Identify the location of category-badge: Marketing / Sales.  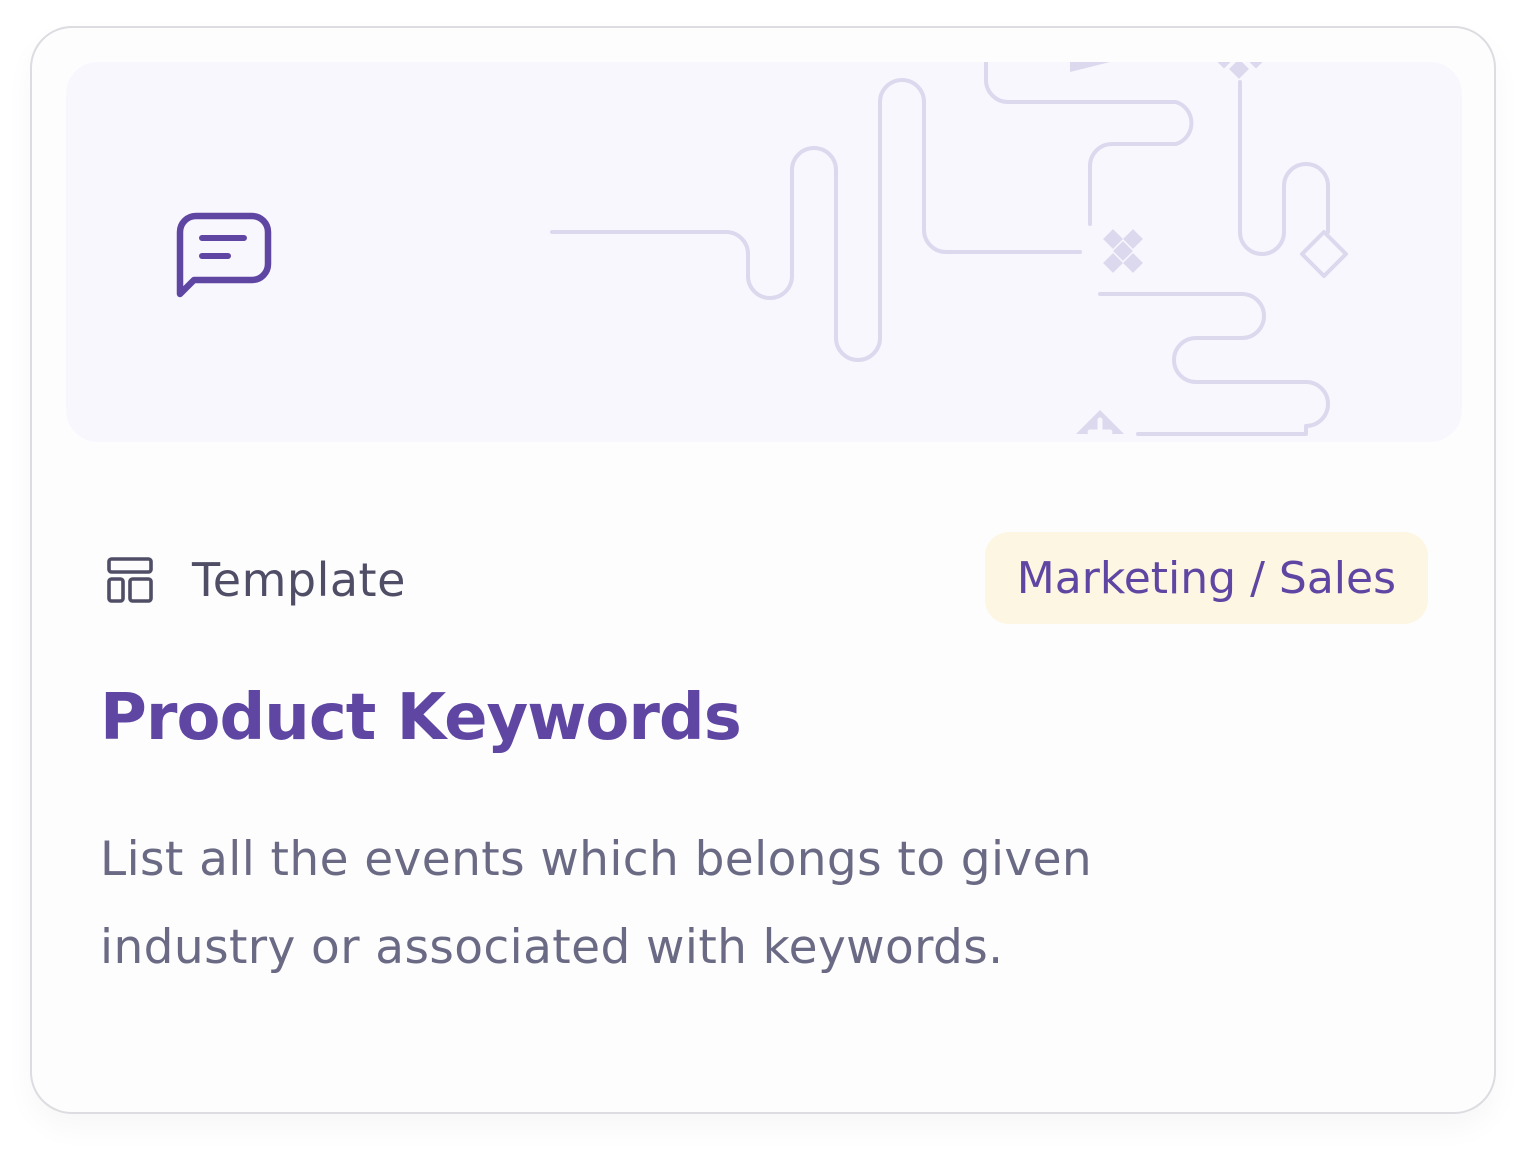
(1206, 578).